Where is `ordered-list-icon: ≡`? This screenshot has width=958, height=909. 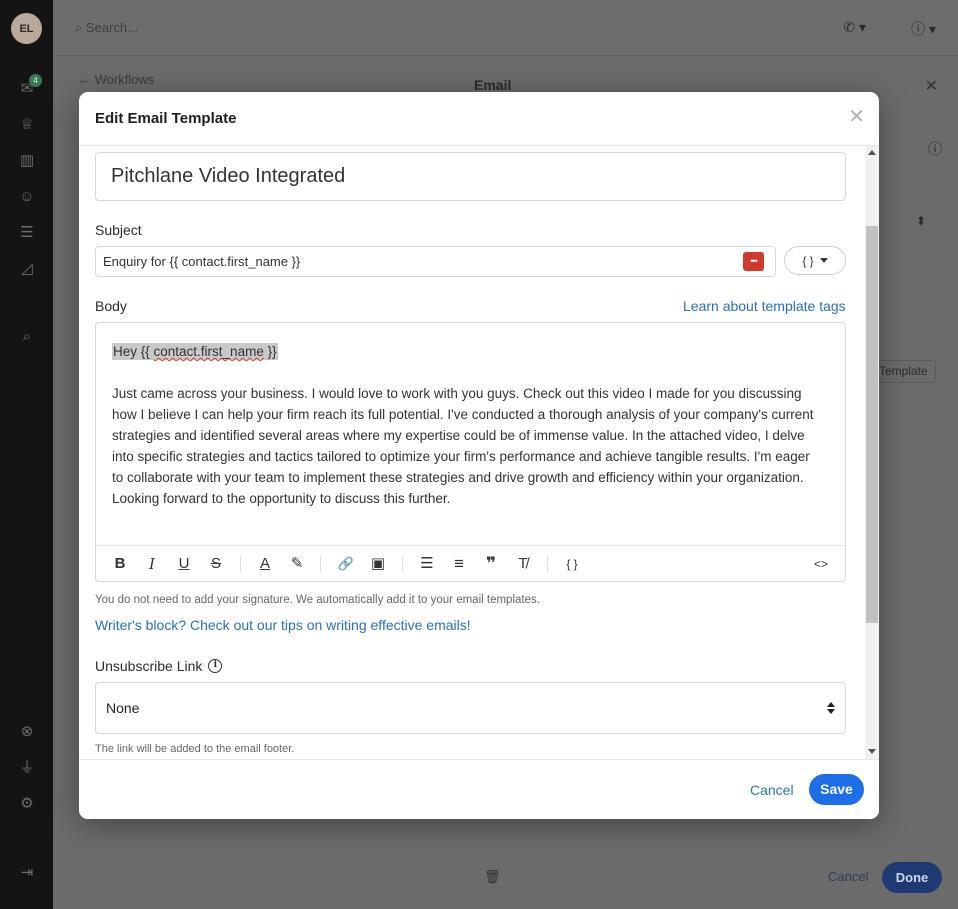 ordered-list-icon: ≡ is located at coordinates (459, 564).